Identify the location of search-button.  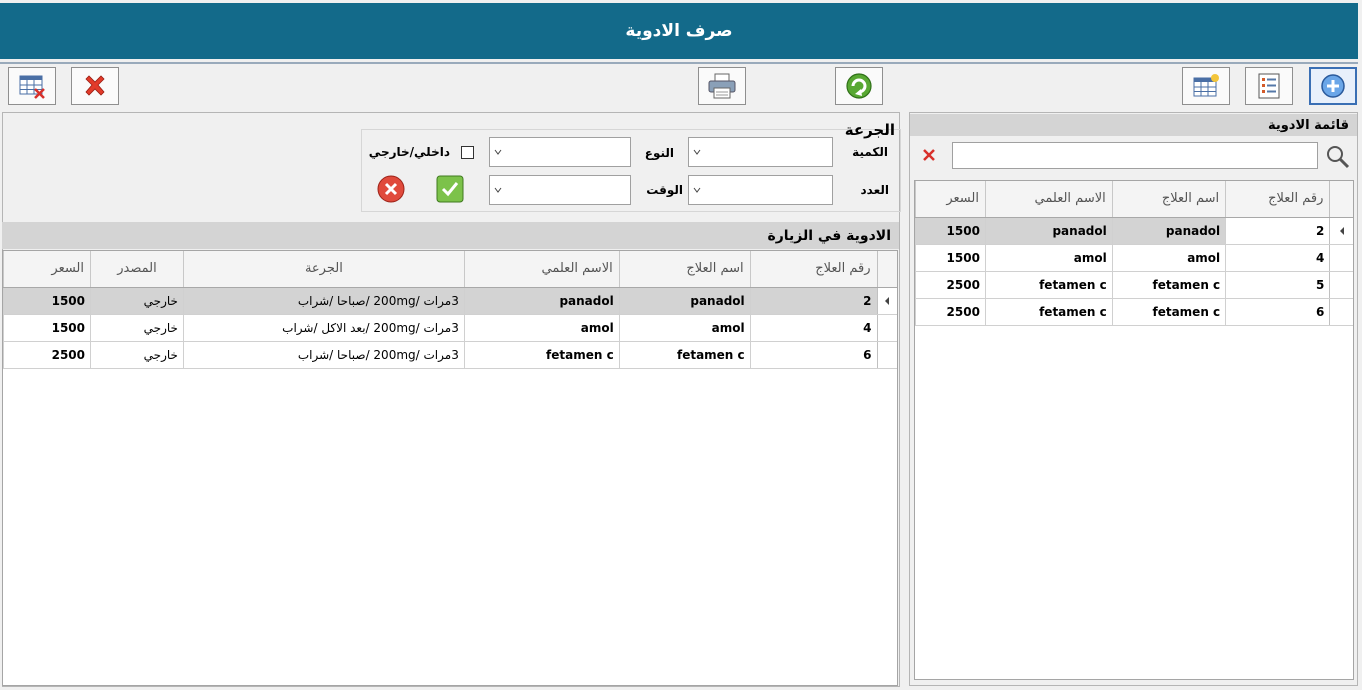
(1338, 157).